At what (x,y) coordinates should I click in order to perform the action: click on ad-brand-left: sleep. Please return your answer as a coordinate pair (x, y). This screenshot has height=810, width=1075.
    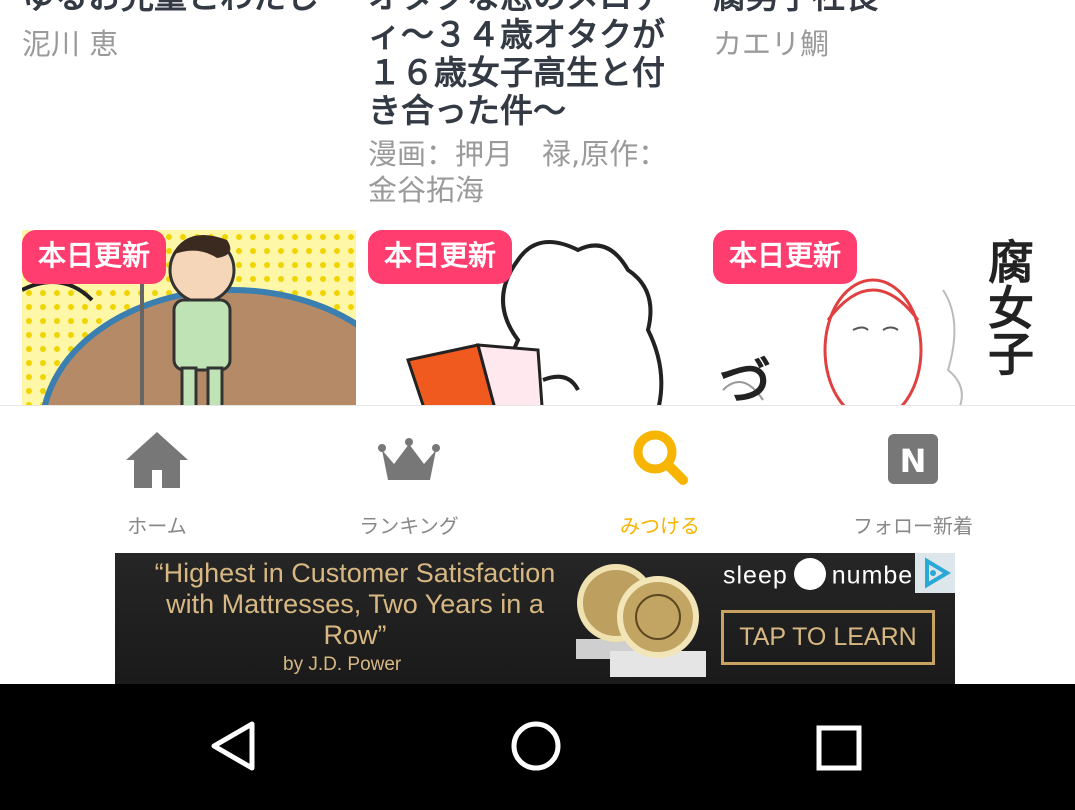
    Looking at the image, I should click on (755, 575).